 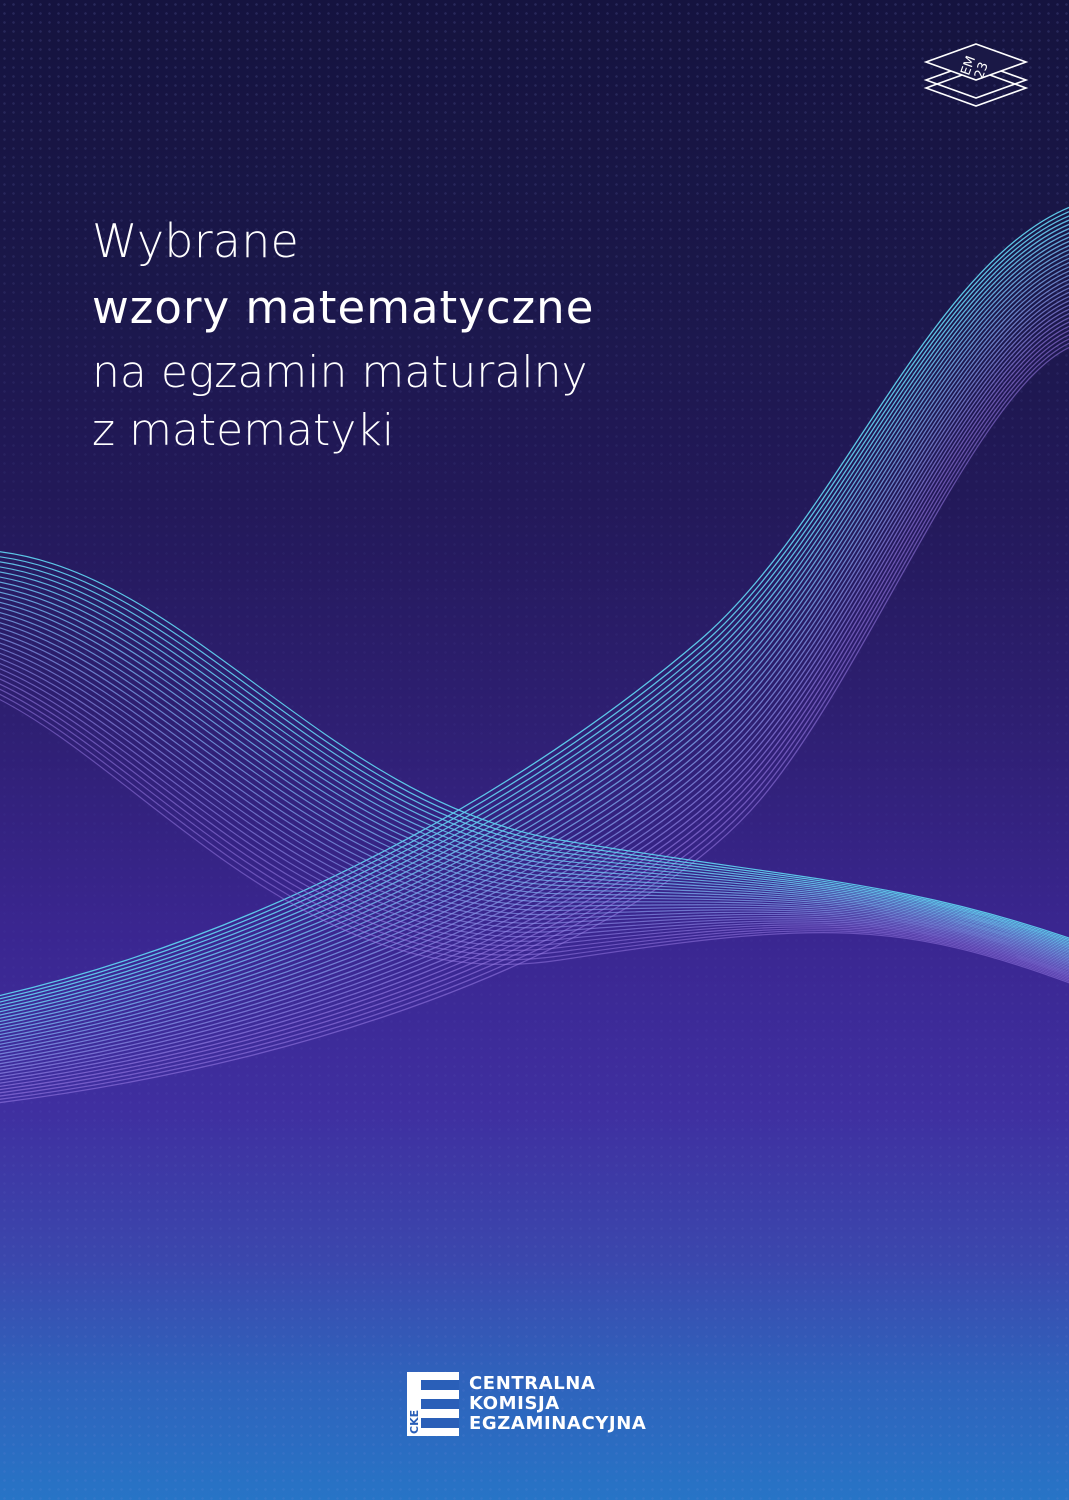 What do you see at coordinates (340, 372) in the screenshot?
I see `title-line-3: na egzamin maturalny` at bounding box center [340, 372].